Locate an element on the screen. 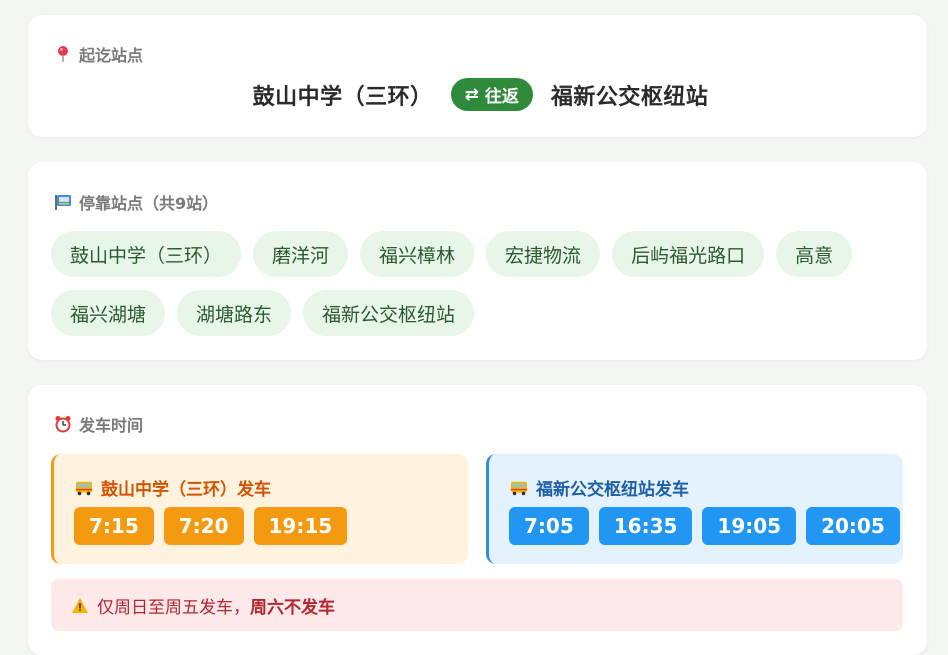  stops-section-label: 停靠站点（共9站） is located at coordinates (149, 203).